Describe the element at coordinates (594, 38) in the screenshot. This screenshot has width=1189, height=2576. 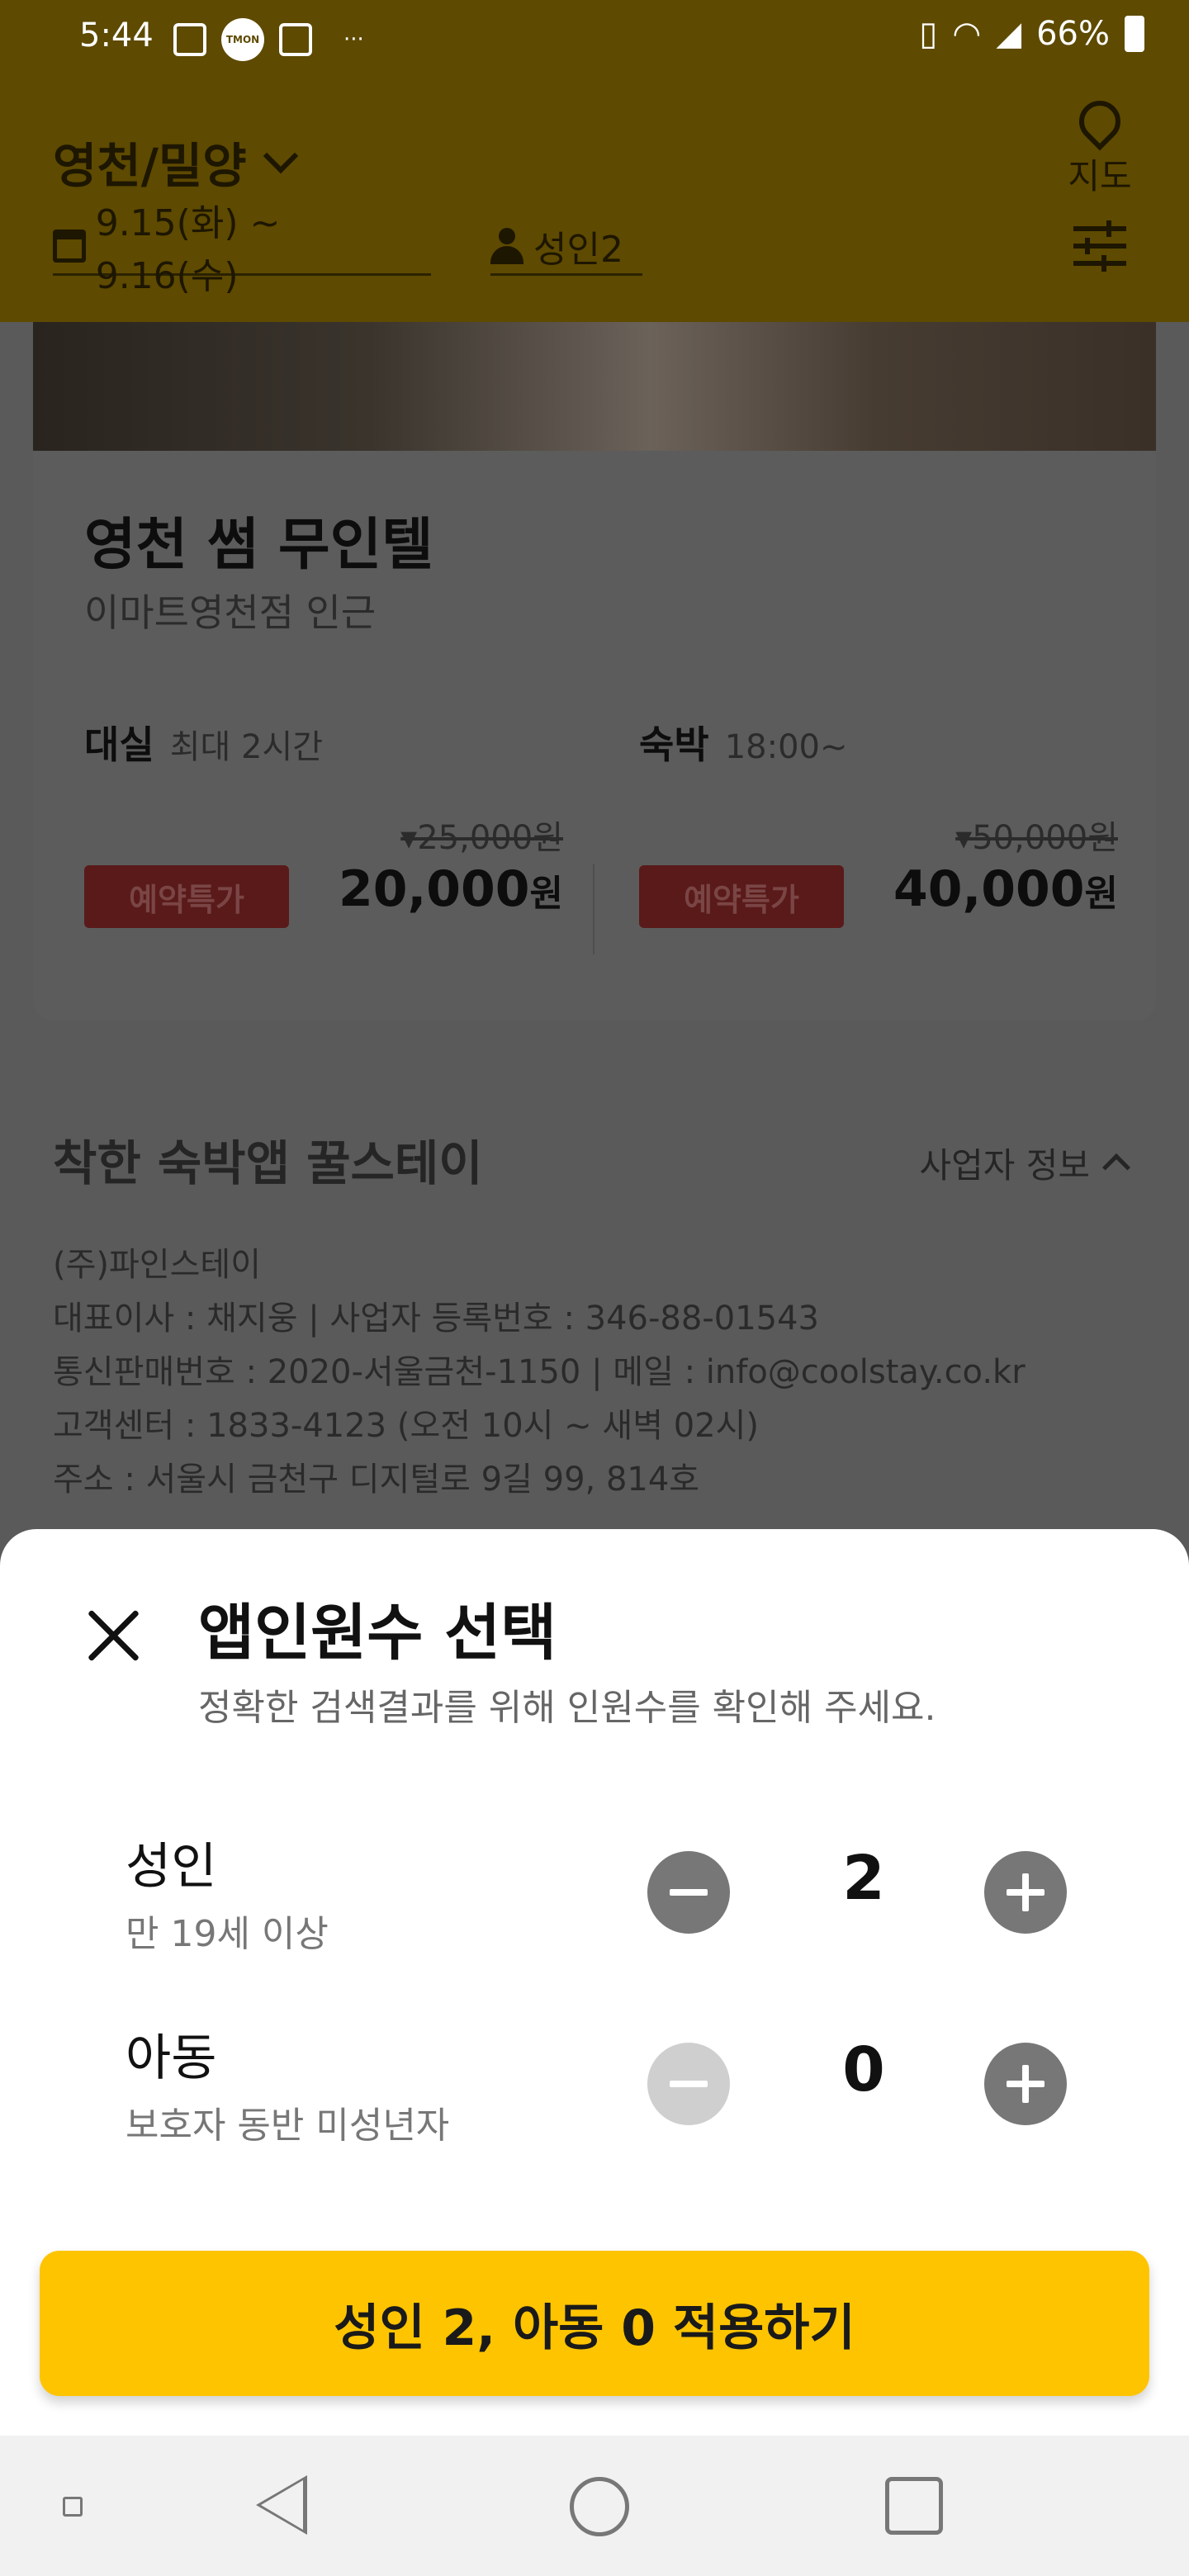
I see `status-bar: 5:44 TMON ··· ▯ ◠ ◢ 66%` at that location.